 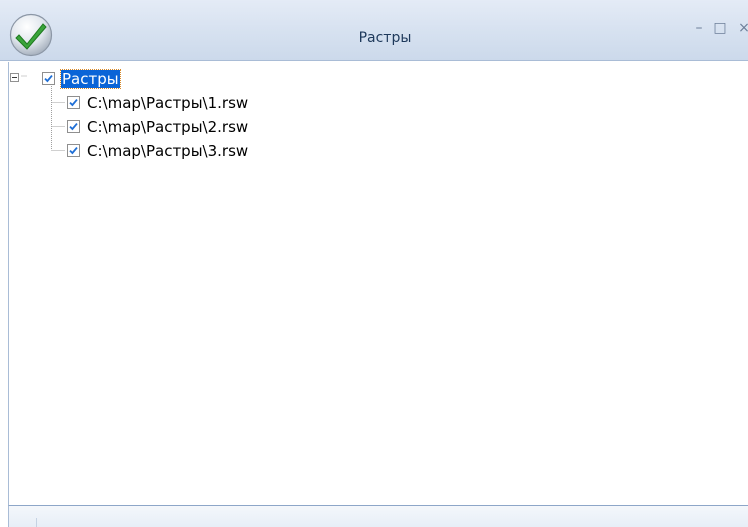 I want to click on tree-node-child: C:\map\Растры\1.rsw, so click(x=159, y=103).